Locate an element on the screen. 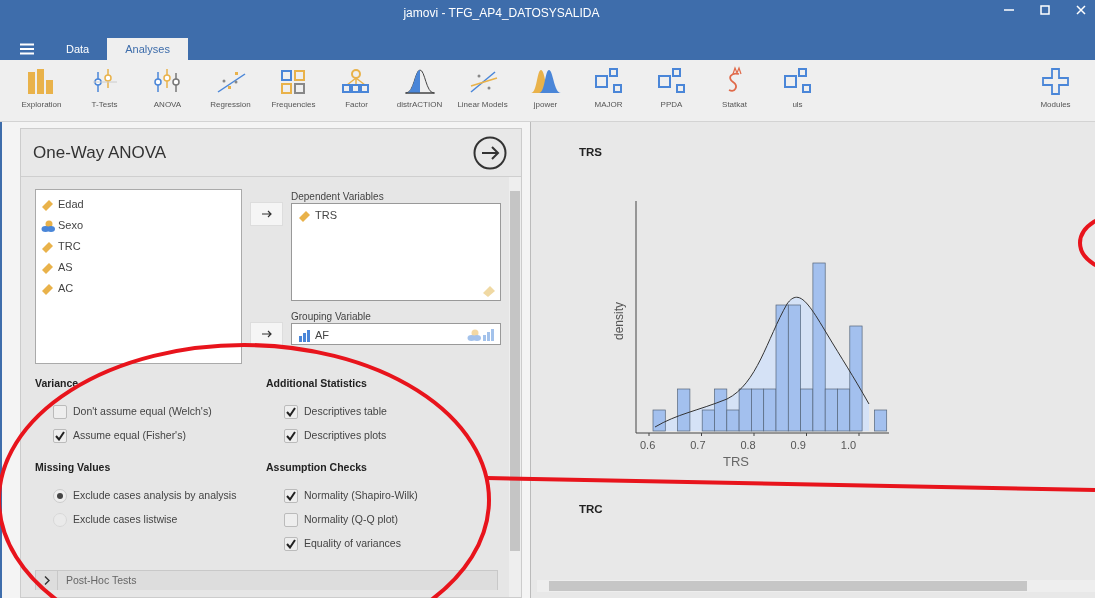 This screenshot has width=1095, height=598. tick-label: 0.8 is located at coordinates (748, 446).